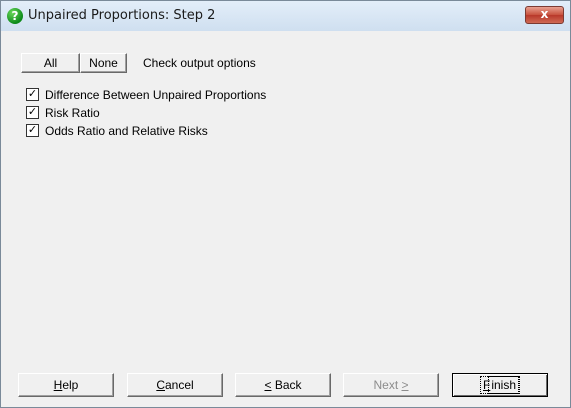 The image size is (571, 408). I want to click on button-label: inish, so click(503, 385).